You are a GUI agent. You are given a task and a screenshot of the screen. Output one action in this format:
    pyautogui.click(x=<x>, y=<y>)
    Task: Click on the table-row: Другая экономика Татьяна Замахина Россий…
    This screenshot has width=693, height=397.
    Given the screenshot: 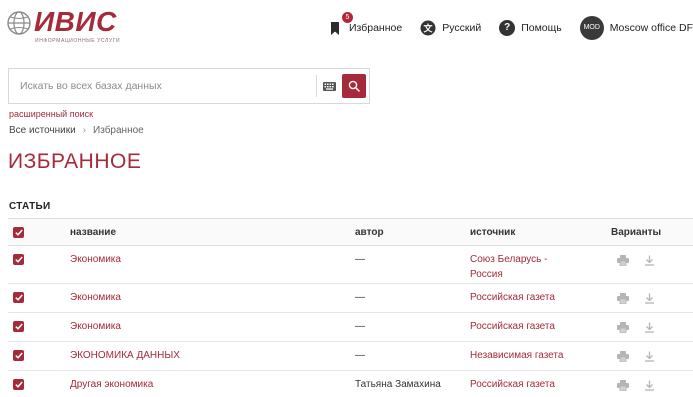 What is the action you would take?
    pyautogui.click(x=350, y=384)
    